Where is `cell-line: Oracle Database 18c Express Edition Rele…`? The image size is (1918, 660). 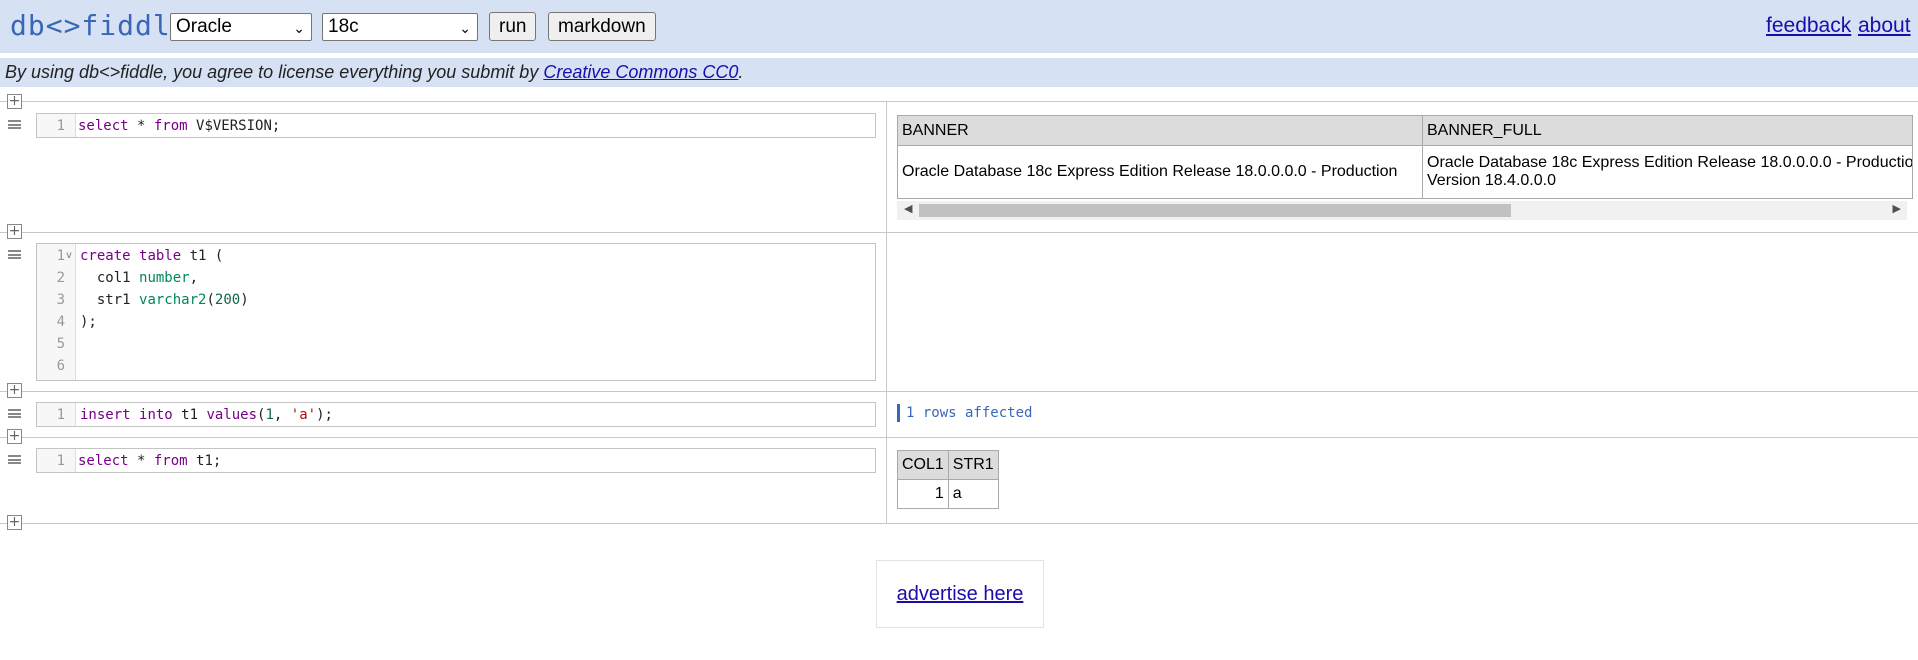
cell-line: Oracle Database 18c Express Edition Rele… is located at coordinates (1670, 162).